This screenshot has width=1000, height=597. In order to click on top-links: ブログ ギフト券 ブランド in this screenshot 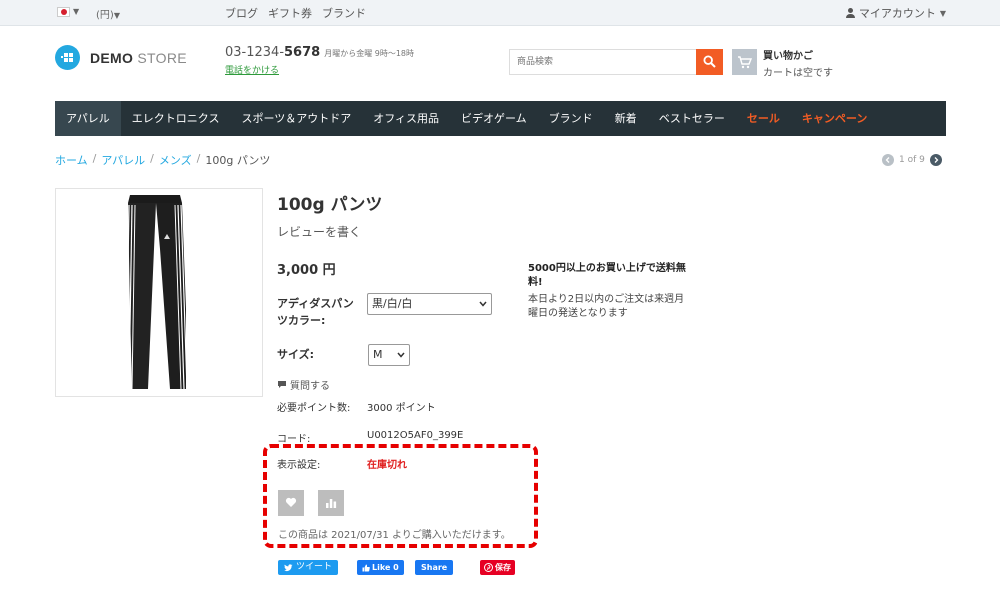, I will do `click(295, 13)`.